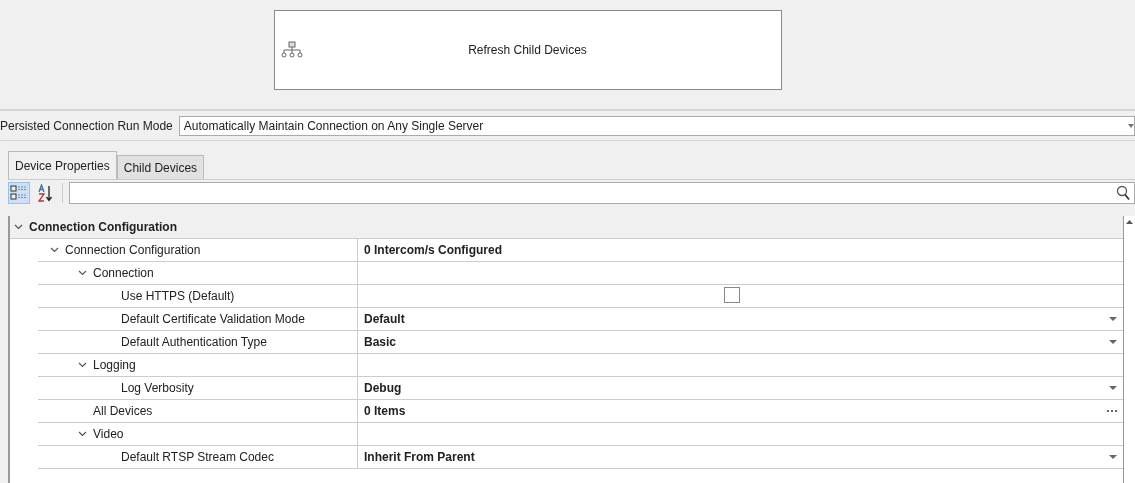 The height and width of the screenshot is (483, 1135). Describe the element at coordinates (213, 319) in the screenshot. I see `property-name: Default Certificate Validation Mode` at that location.